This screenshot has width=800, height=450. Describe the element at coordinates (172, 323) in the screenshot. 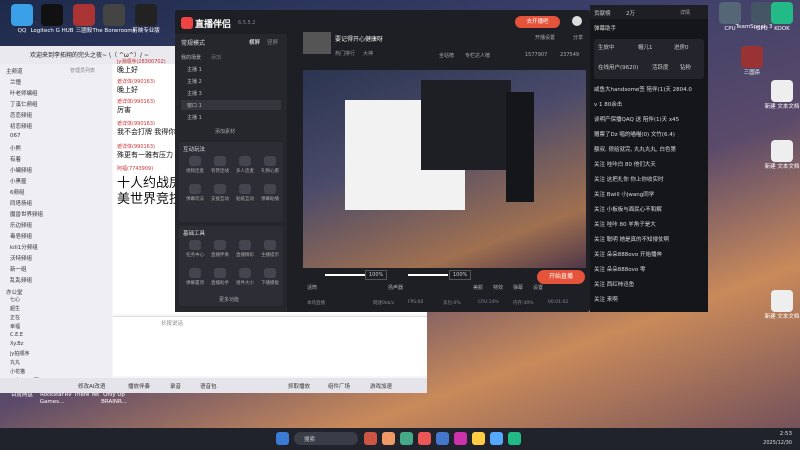

I see `message-input: 长按说话` at that location.